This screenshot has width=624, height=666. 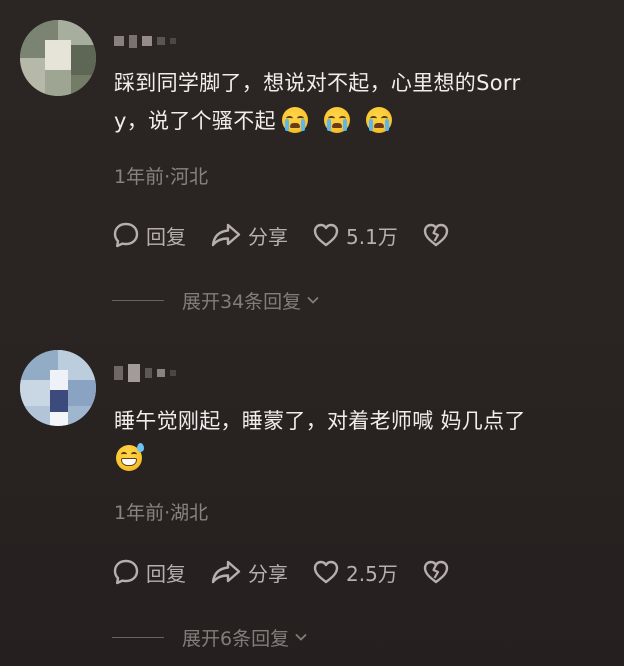 I want to click on comment-meta: 1年前·湖北, so click(x=161, y=513).